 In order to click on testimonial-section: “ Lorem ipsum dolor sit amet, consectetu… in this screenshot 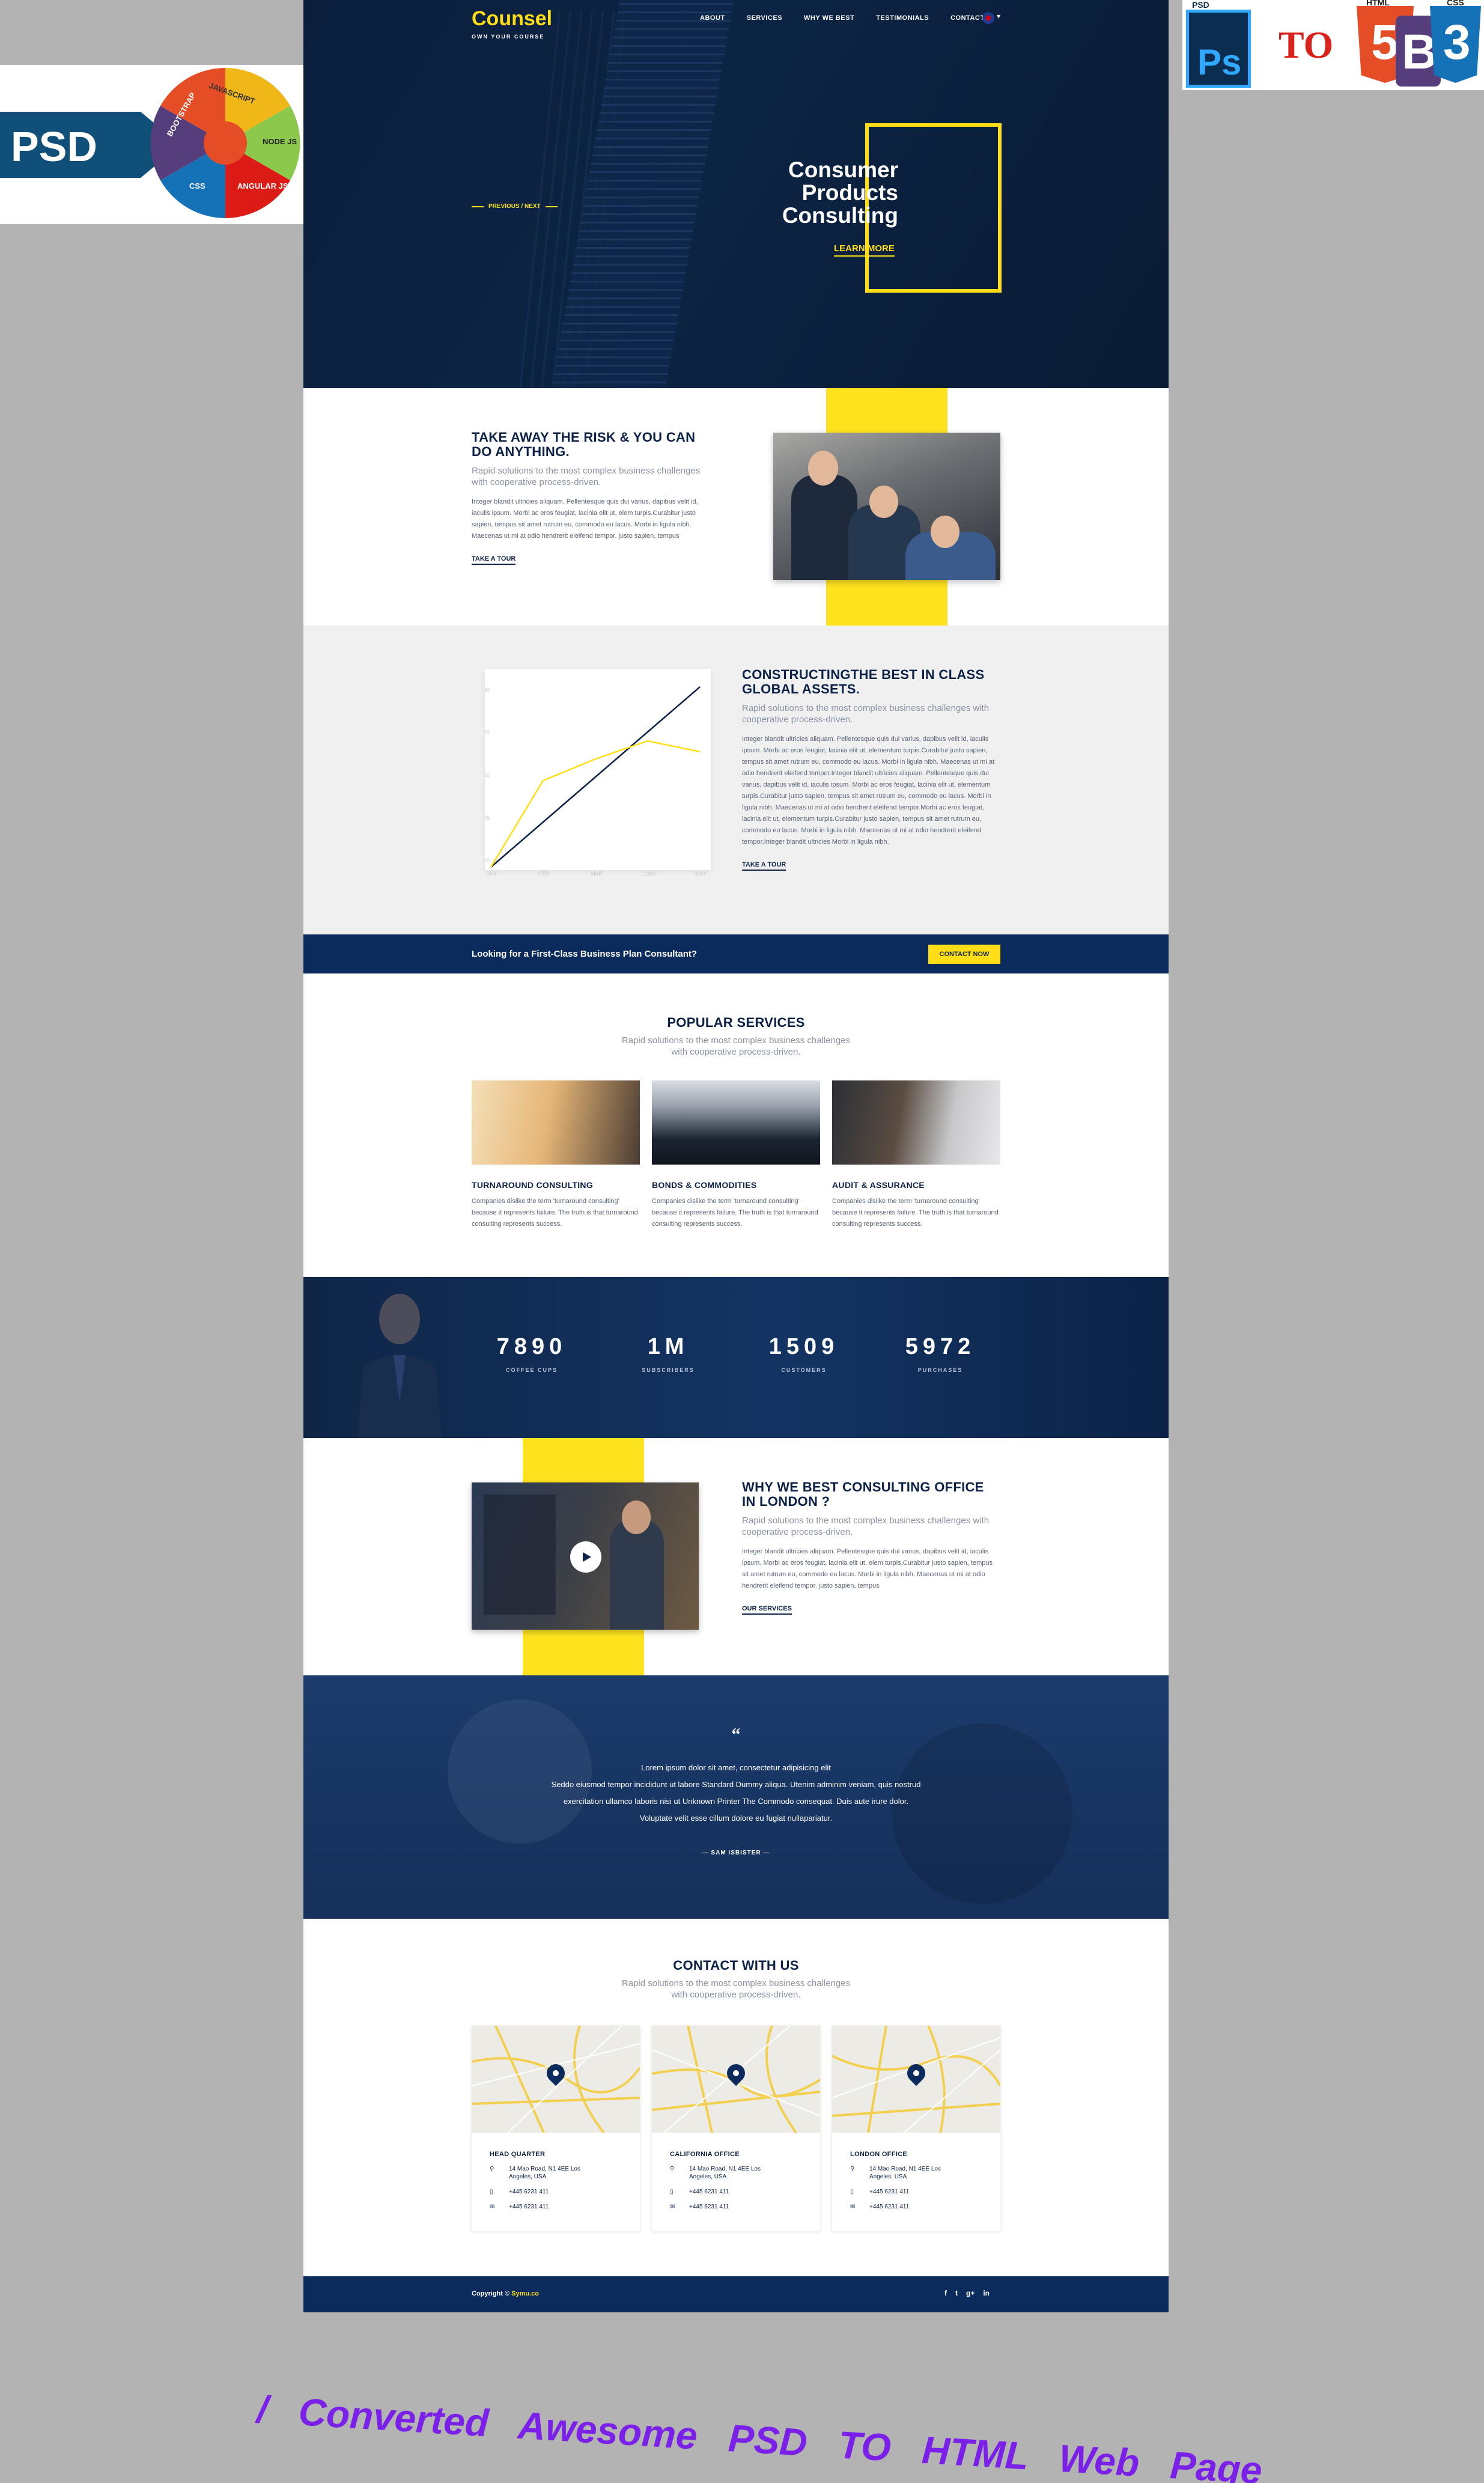, I will do `click(736, 1797)`.